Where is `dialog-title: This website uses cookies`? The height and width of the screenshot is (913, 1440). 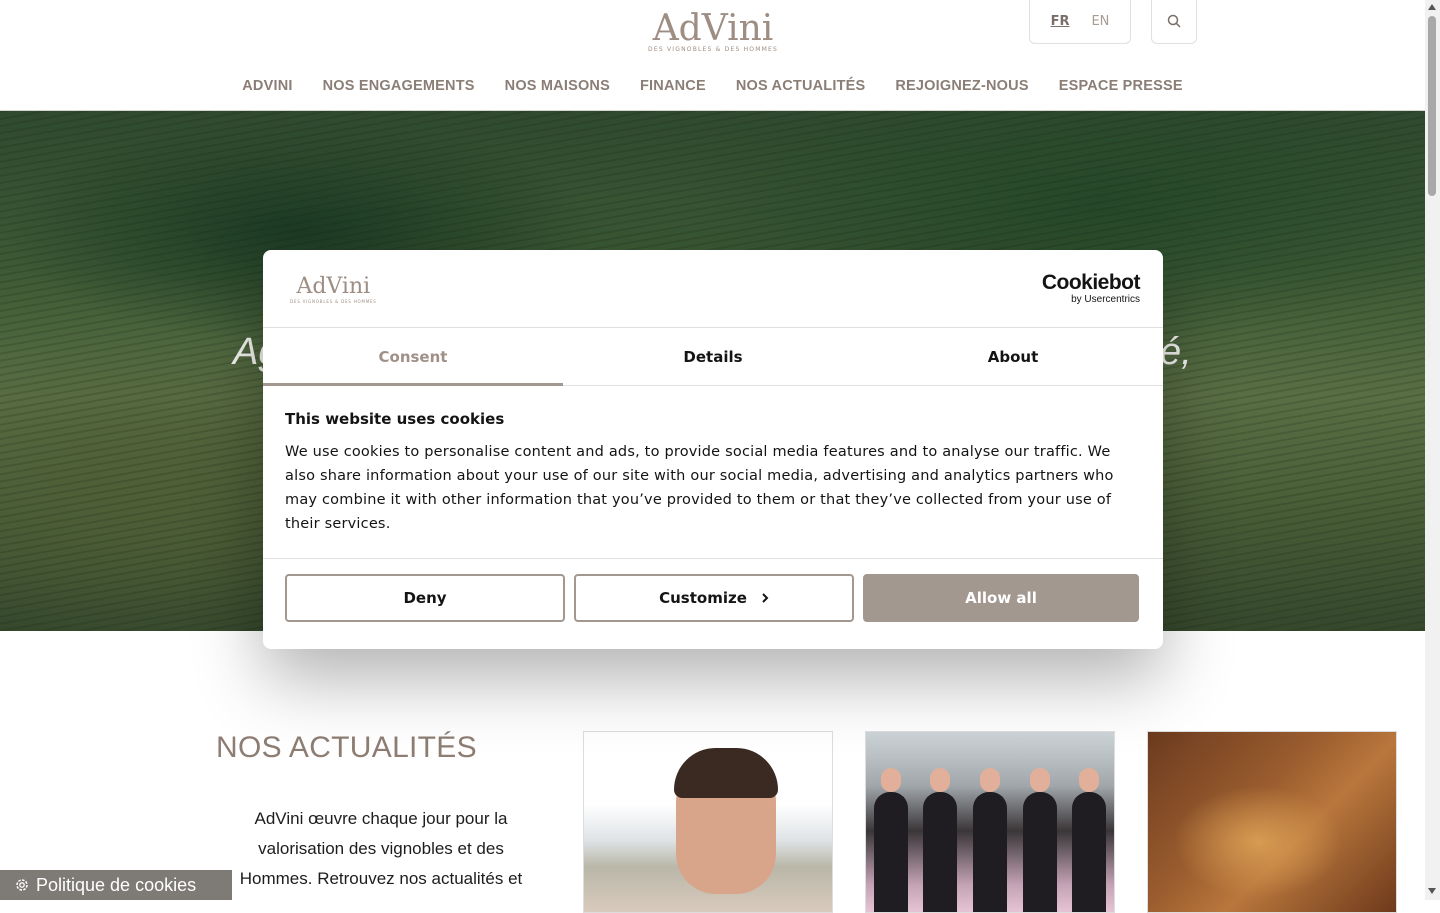
dialog-title: This website uses cookies is located at coordinates (395, 419).